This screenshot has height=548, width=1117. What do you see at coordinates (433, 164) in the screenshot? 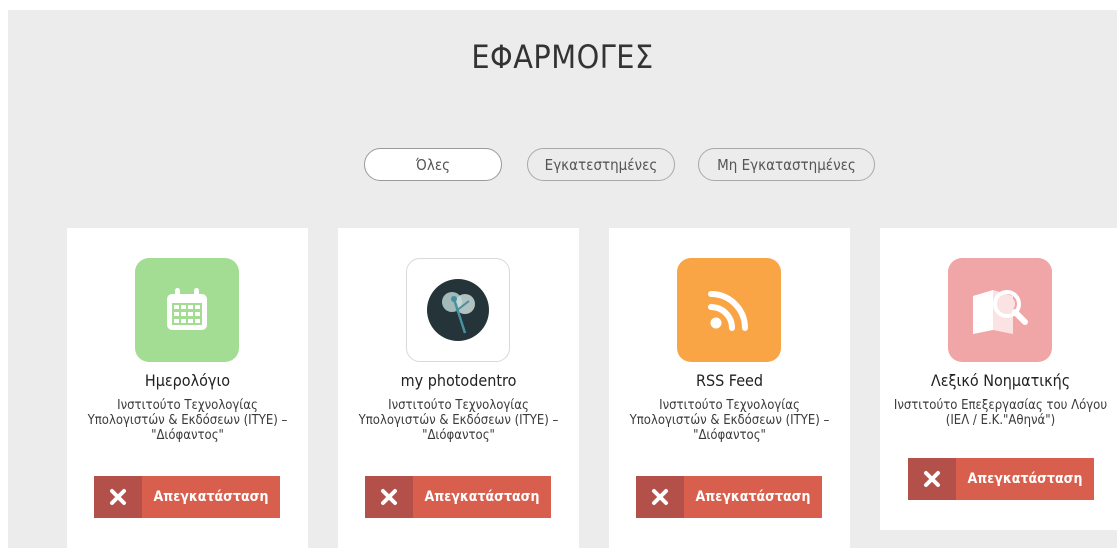
I see `filter-all-button: Όλες` at bounding box center [433, 164].